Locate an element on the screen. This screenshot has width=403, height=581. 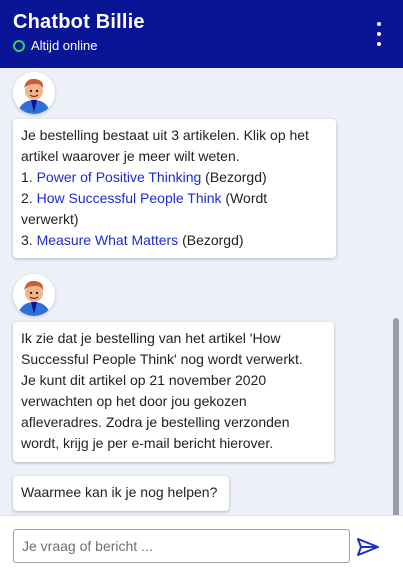
item-number: 2. is located at coordinates (29, 198).